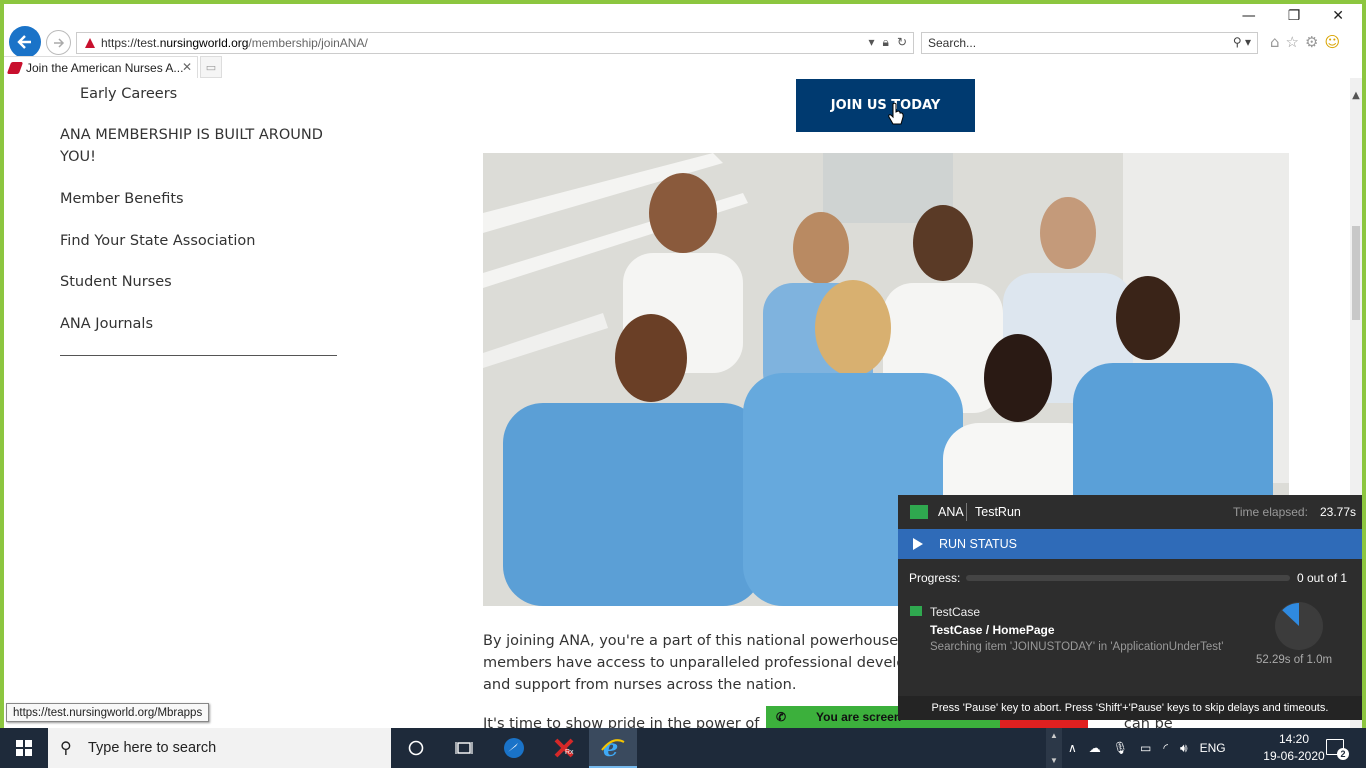 This screenshot has height=768, width=1366. I want to click on test-run-title: TestRun, so click(998, 512).